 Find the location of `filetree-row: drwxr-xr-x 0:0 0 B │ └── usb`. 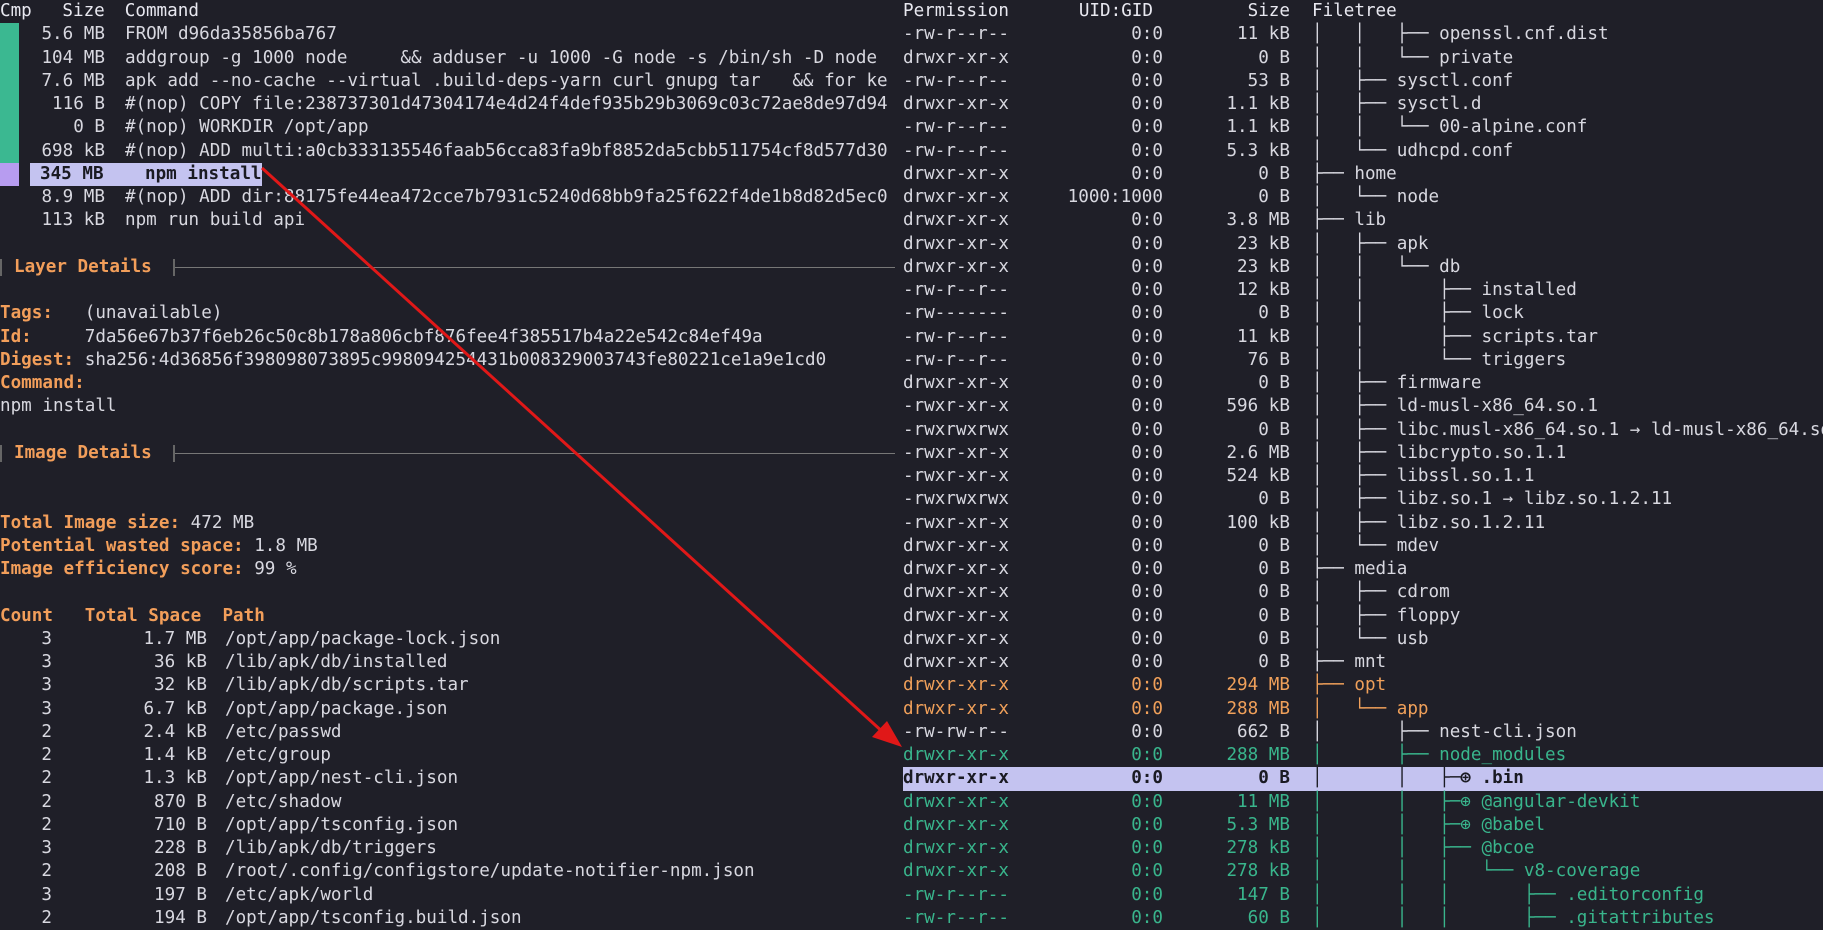

filetree-row: drwxr-xr-x 0:0 0 B │ └── usb is located at coordinates (1363, 639).